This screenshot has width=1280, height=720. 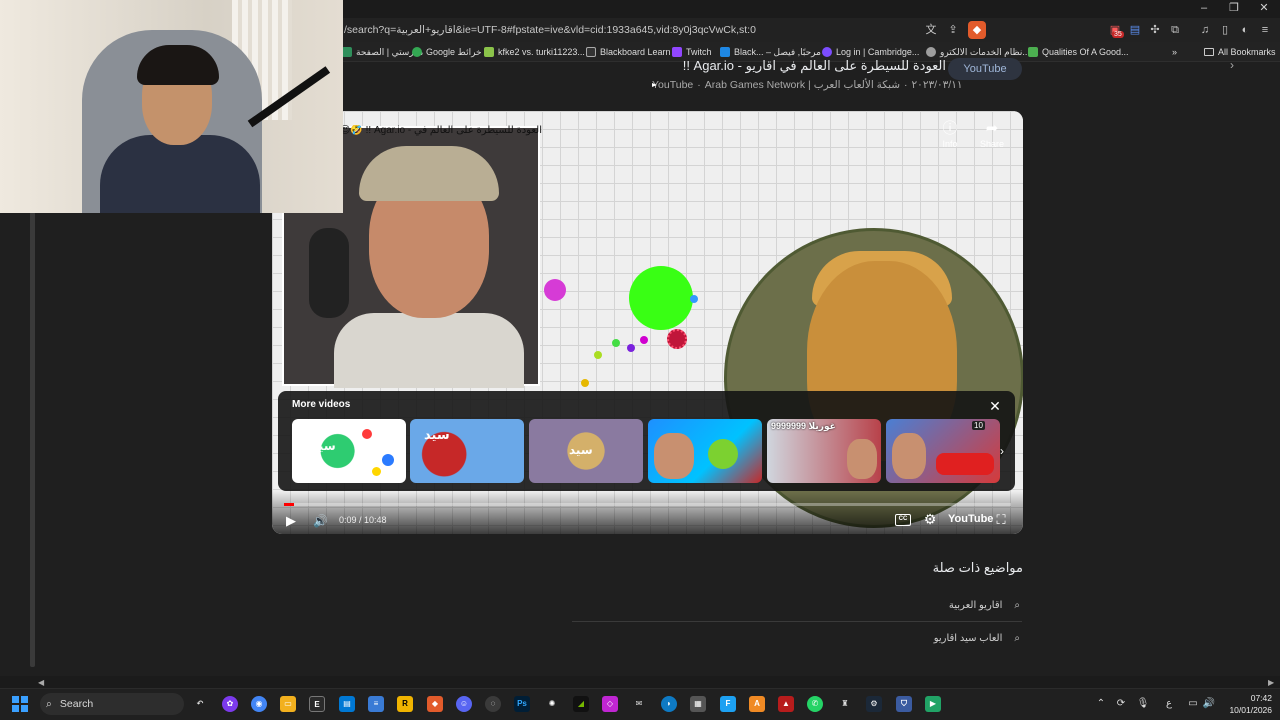 I want to click on video-thumbnail, so click(x=705, y=451).